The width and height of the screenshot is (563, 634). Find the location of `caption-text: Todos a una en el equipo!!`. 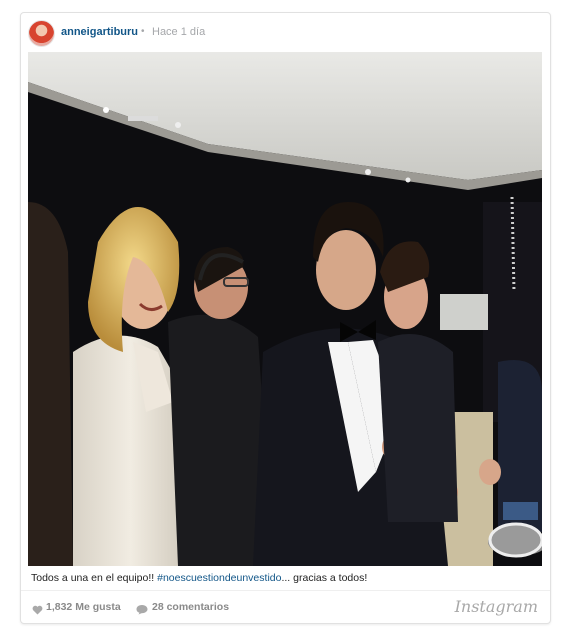

caption-text: Todos a una en el equipo!! is located at coordinates (94, 578).